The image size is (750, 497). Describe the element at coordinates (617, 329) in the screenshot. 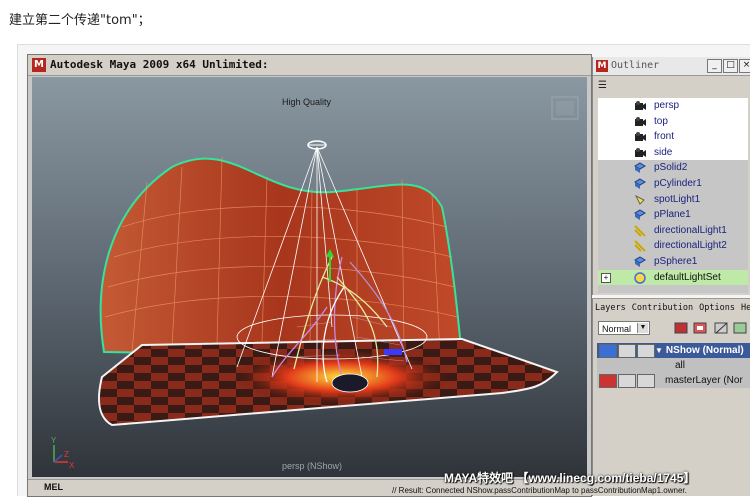

I see `layer-mode-value: Normal` at that location.